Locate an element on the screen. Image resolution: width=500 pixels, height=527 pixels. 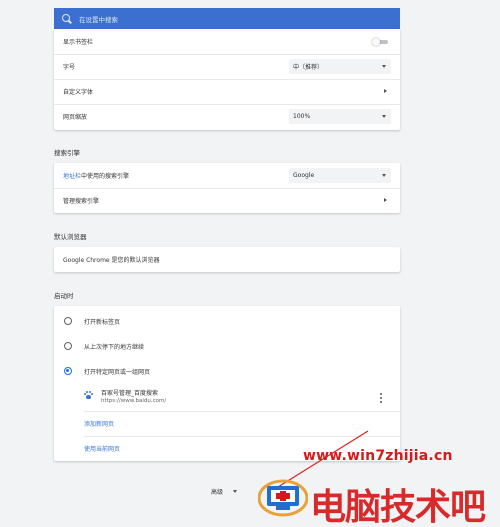
computer-logo-icon is located at coordinates (283, 498).